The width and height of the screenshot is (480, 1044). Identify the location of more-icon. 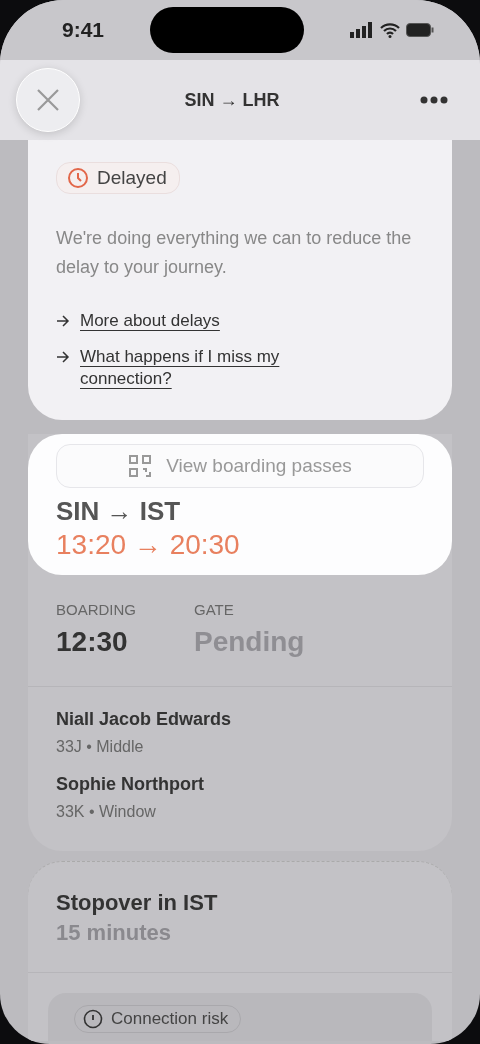
(434, 100).